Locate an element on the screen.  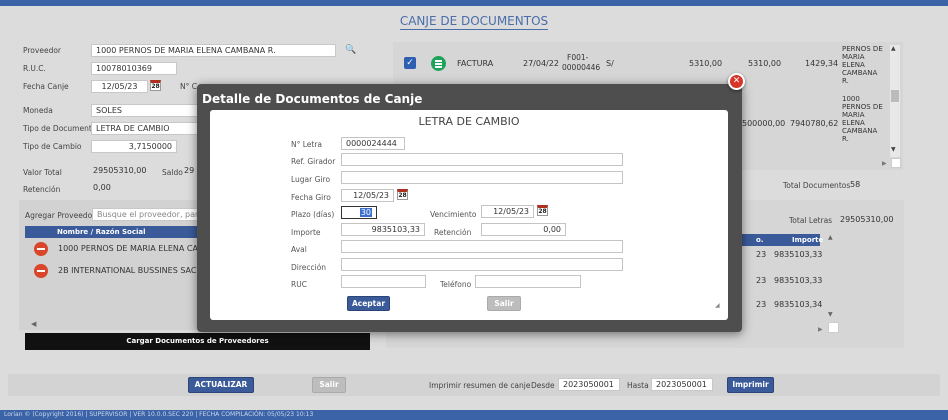
modal-title: Detalle de Documentos de Canje is located at coordinates (312, 99).